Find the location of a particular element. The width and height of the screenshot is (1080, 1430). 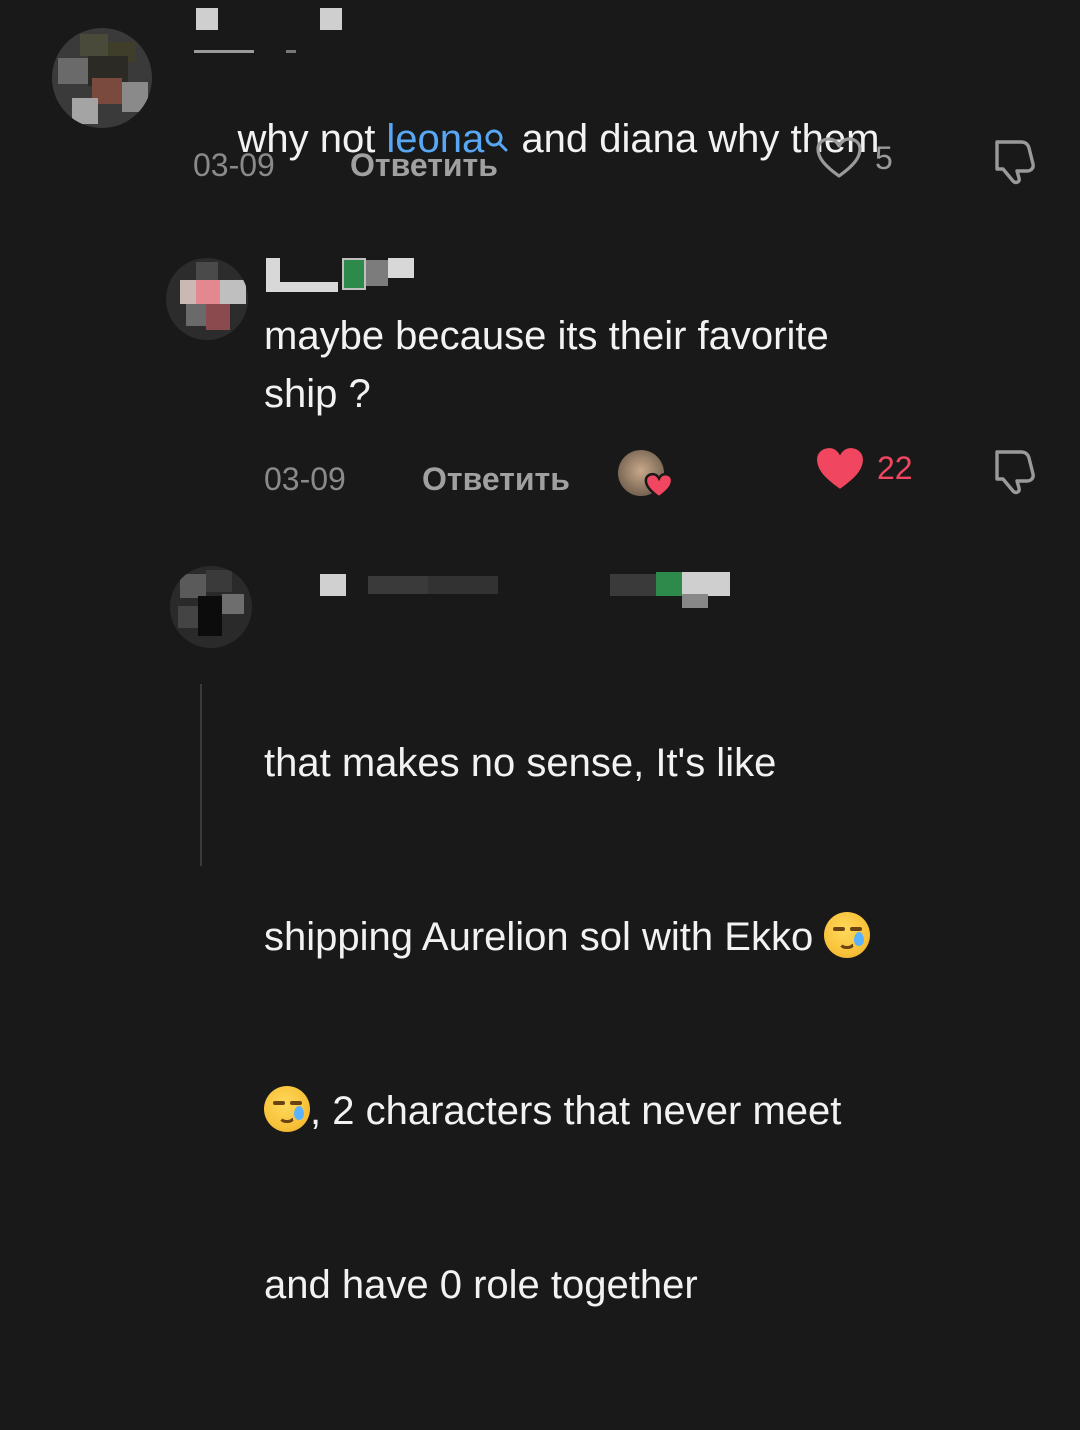

like-count: 22 is located at coordinates (895, 468).